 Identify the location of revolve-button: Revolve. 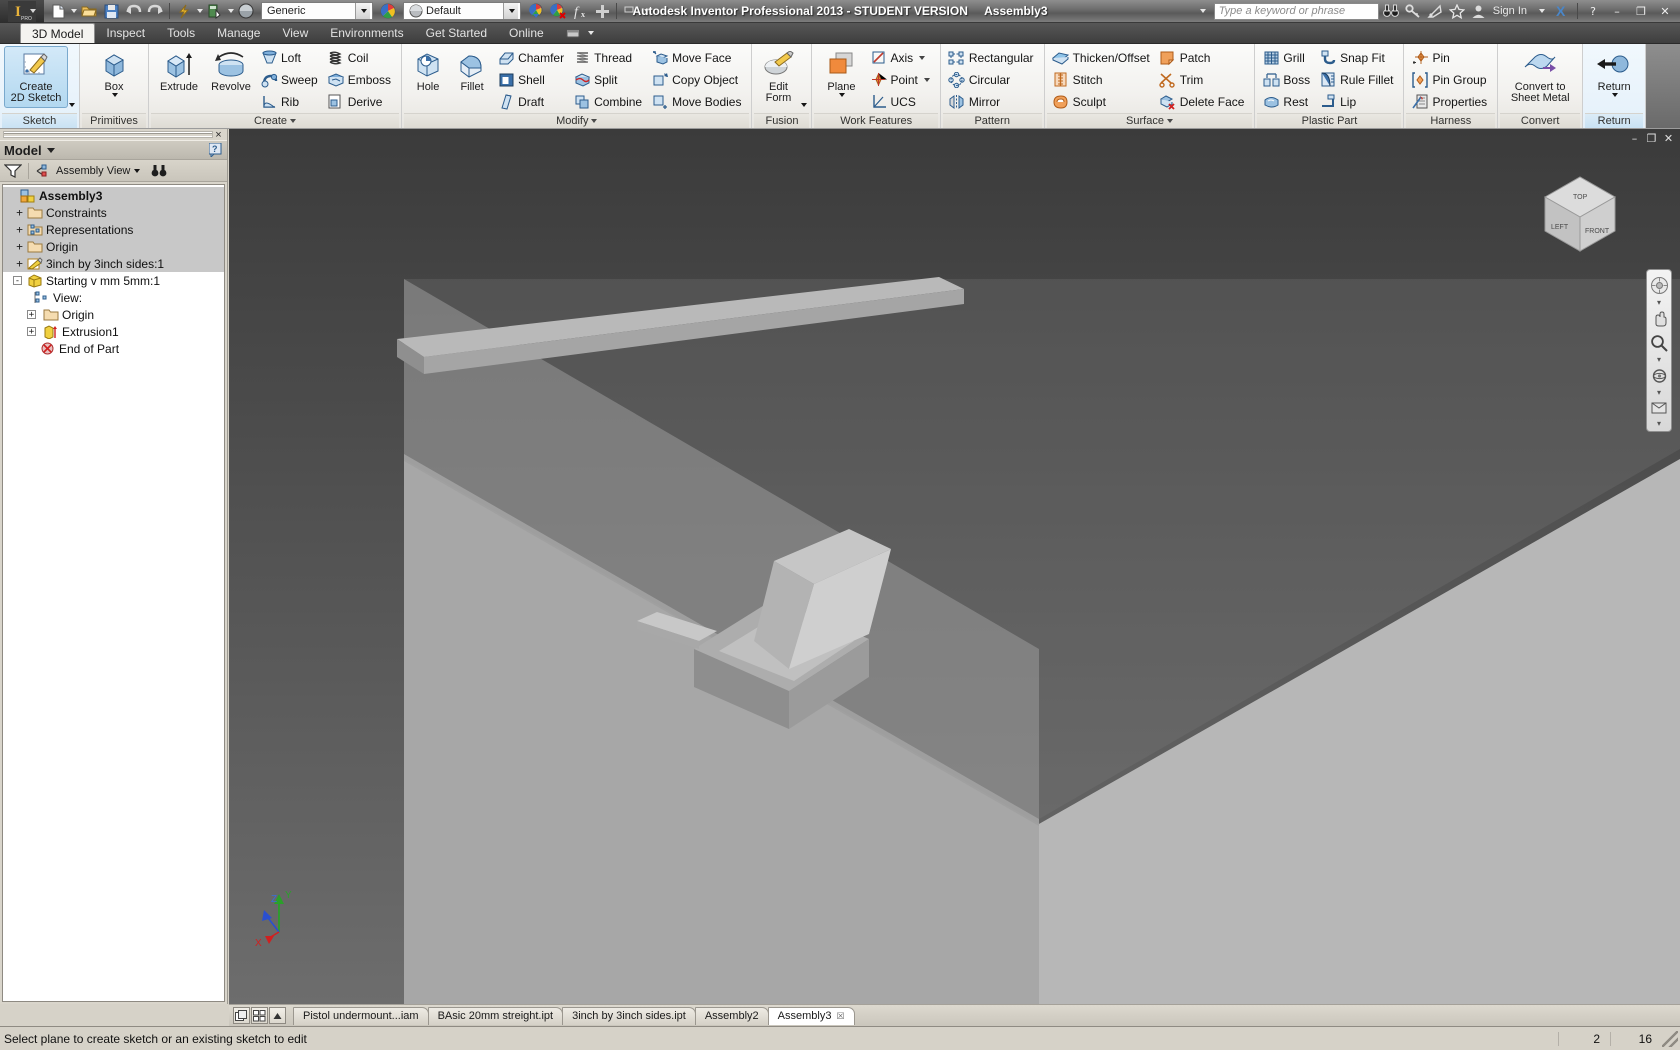
(231, 71).